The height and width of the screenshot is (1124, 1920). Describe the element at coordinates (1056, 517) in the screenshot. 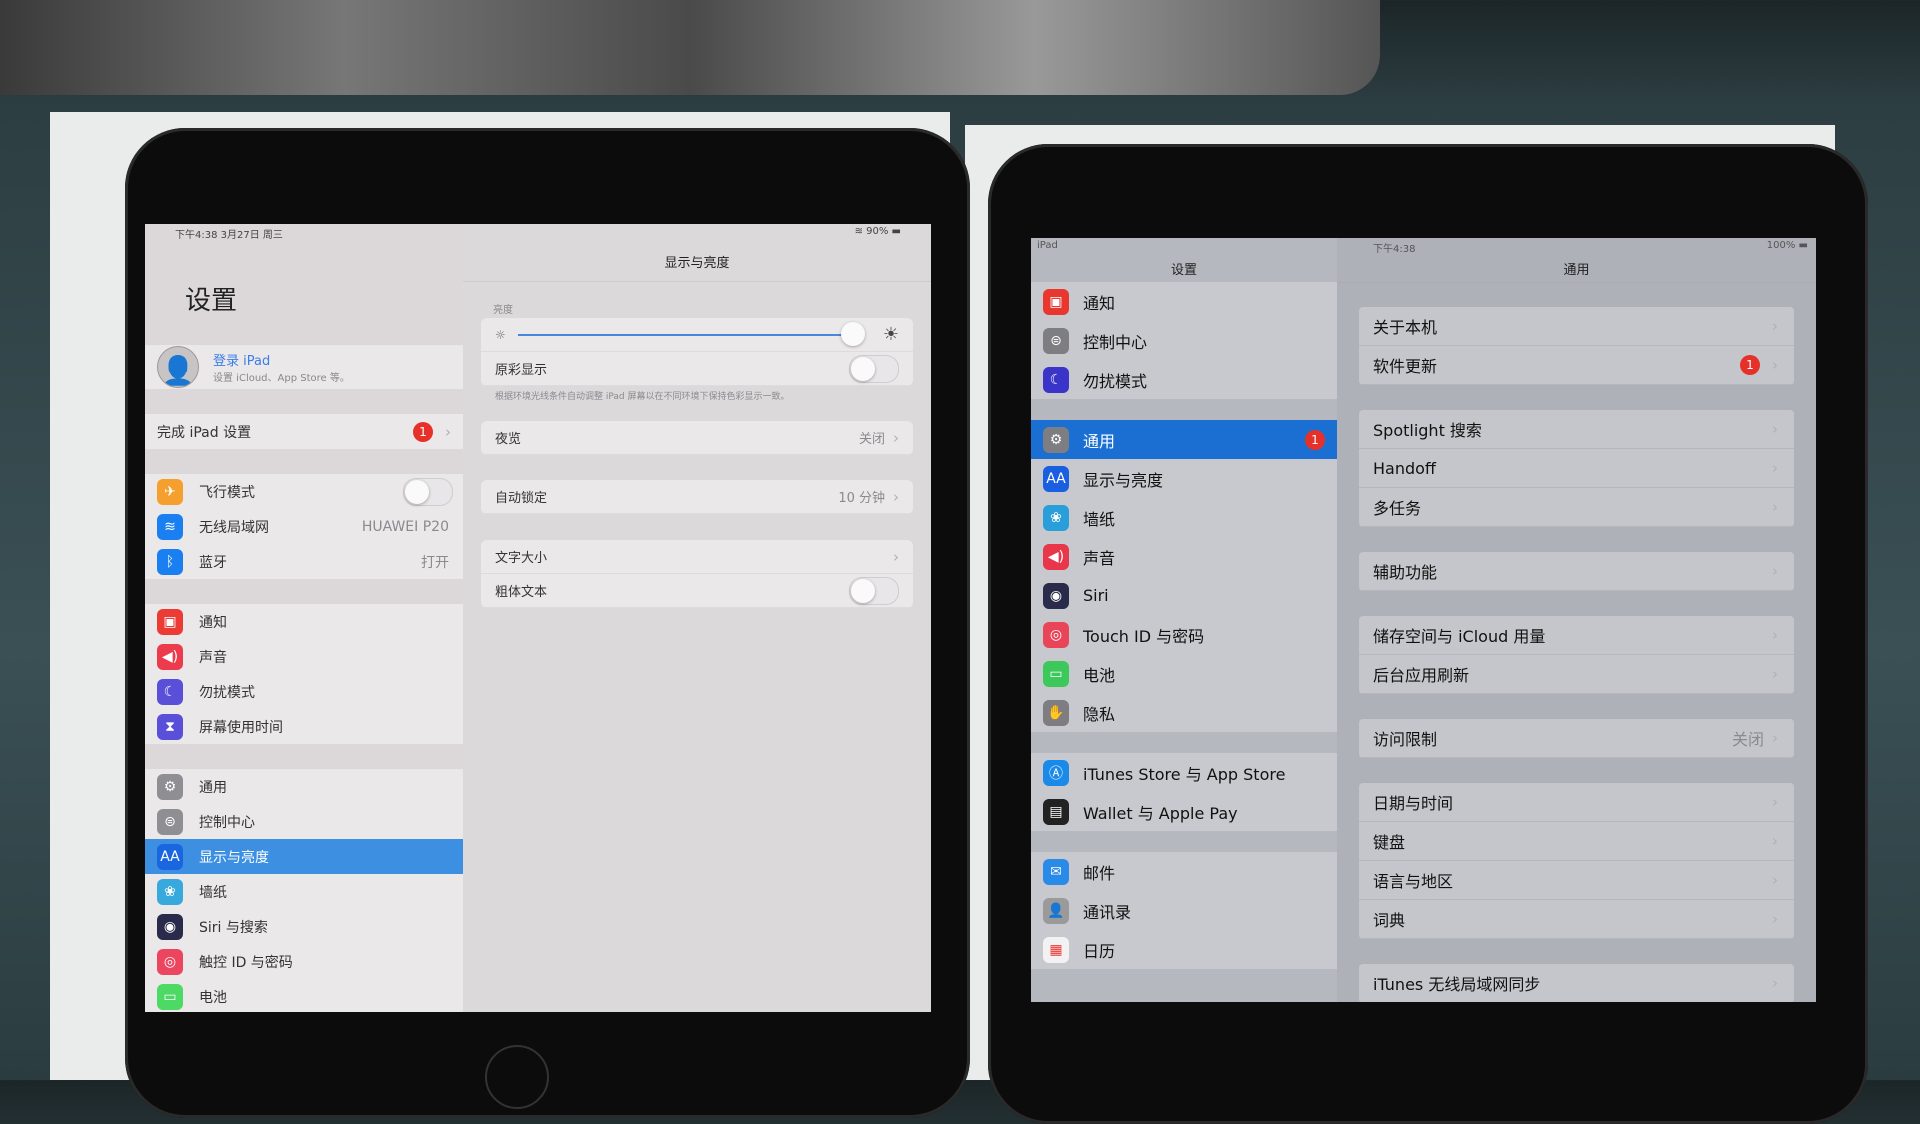

I see `wallpaper-icon: ❀` at that location.